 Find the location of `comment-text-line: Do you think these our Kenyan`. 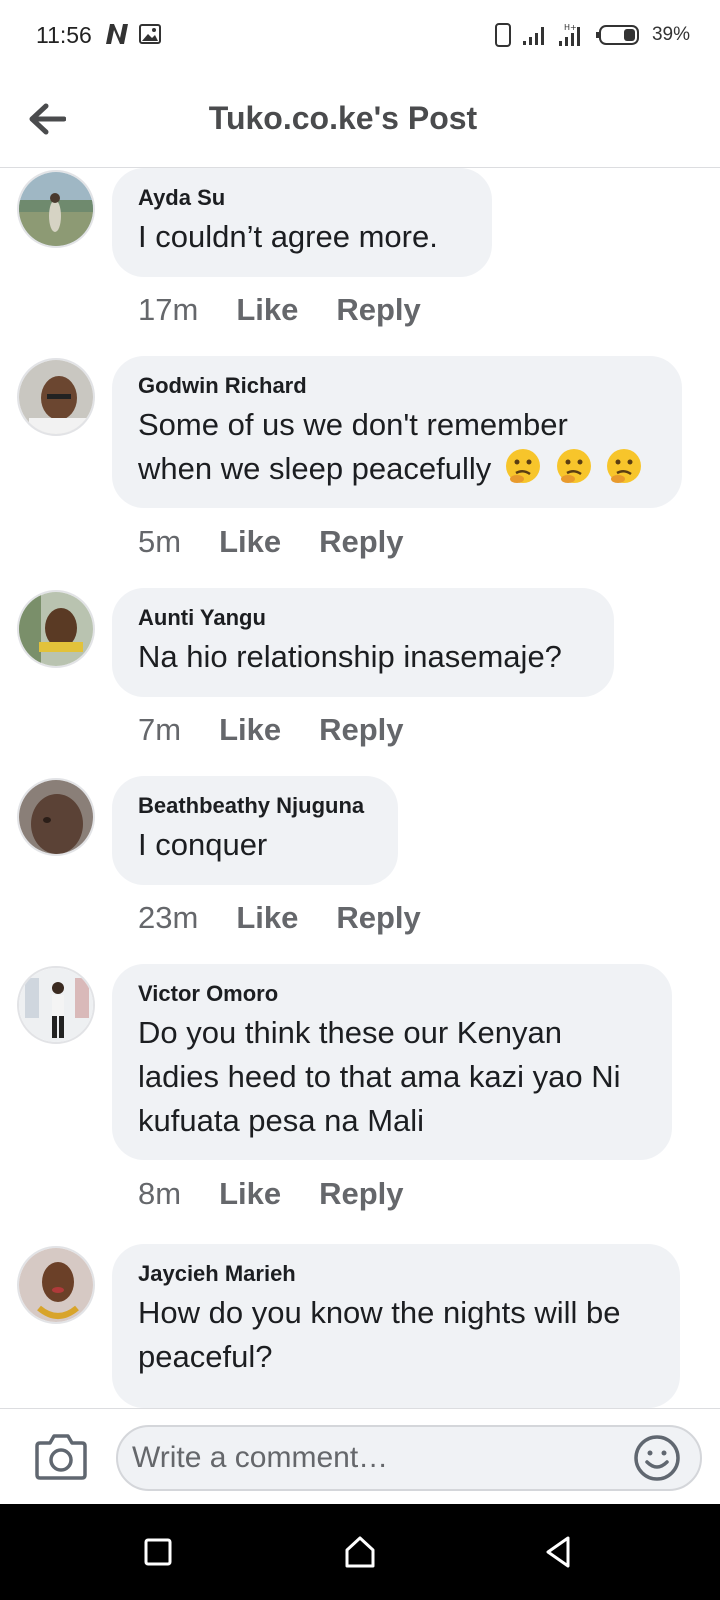

comment-text-line: Do you think these our Kenyan is located at coordinates (350, 1032).